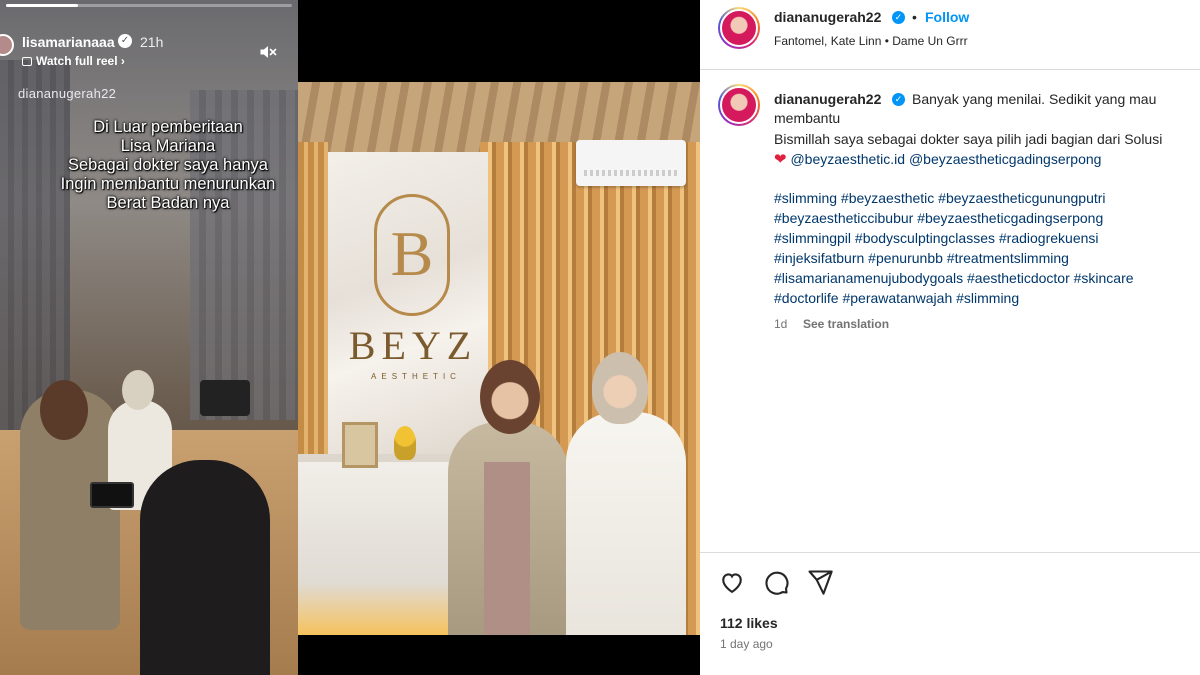  I want to click on likes-count: 112 likes, so click(749, 623).